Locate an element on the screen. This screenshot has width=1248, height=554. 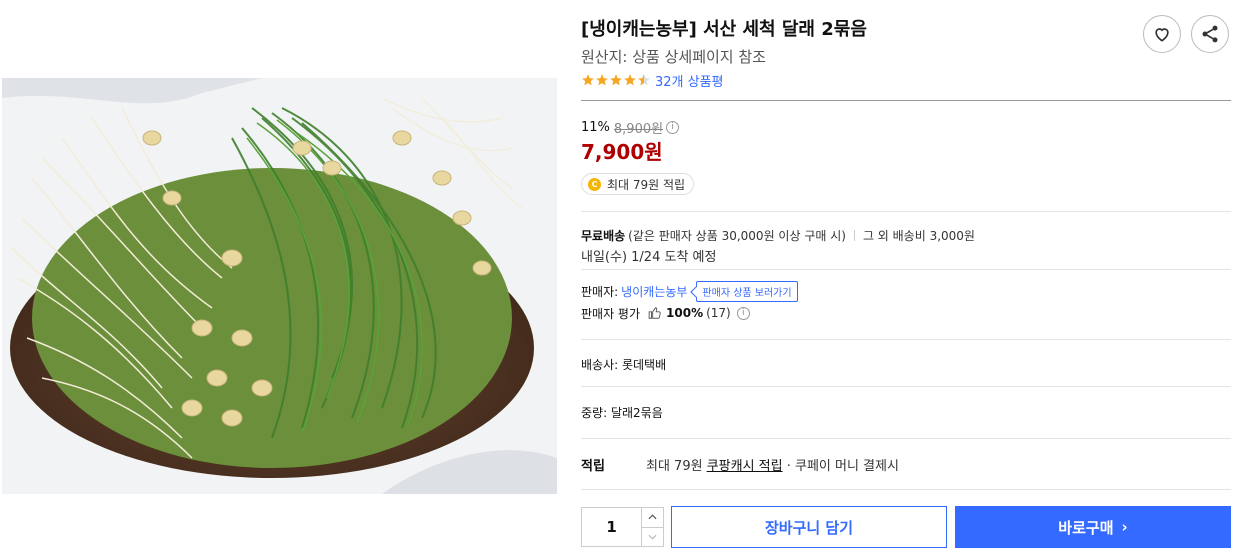
chevron-right-icon: › is located at coordinates (1124, 527).